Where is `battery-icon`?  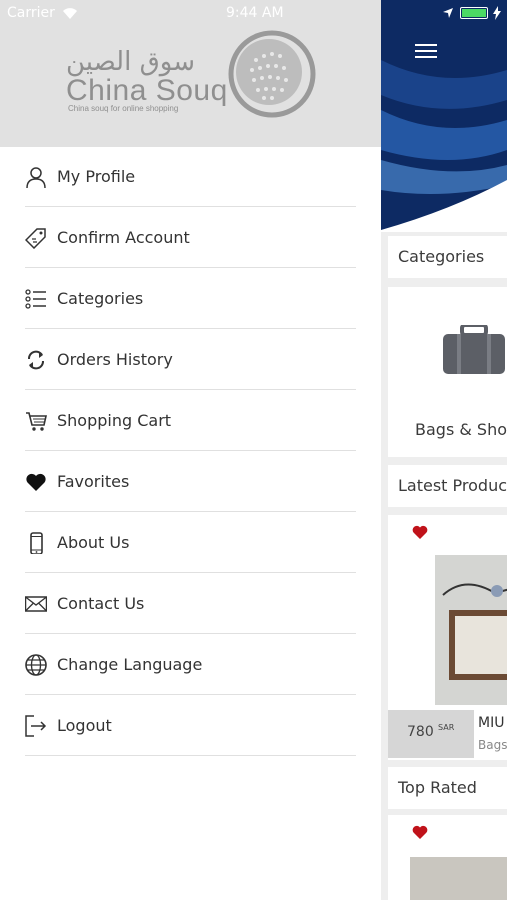
battery-icon is located at coordinates (474, 13).